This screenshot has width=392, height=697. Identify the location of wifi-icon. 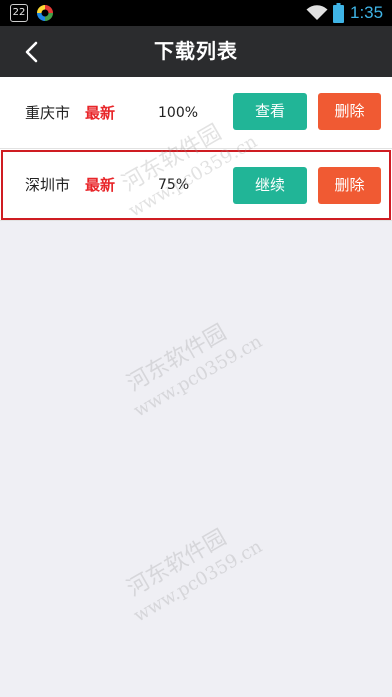
(317, 12).